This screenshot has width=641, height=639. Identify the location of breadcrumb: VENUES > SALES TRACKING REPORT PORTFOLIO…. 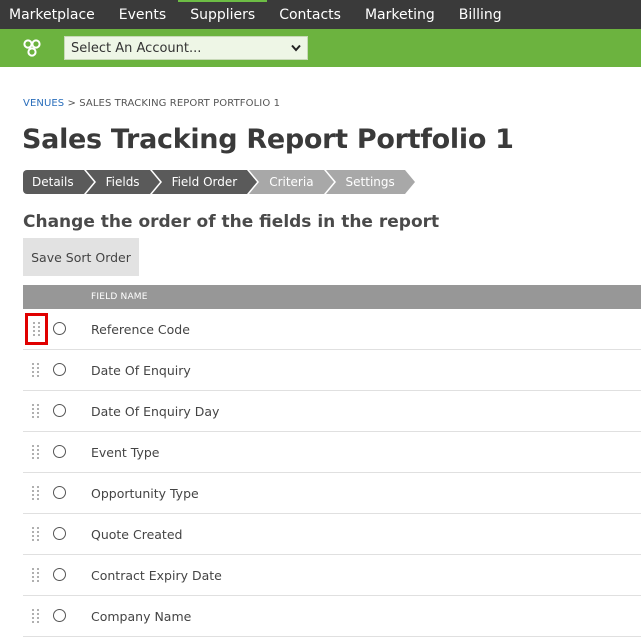
(151, 103).